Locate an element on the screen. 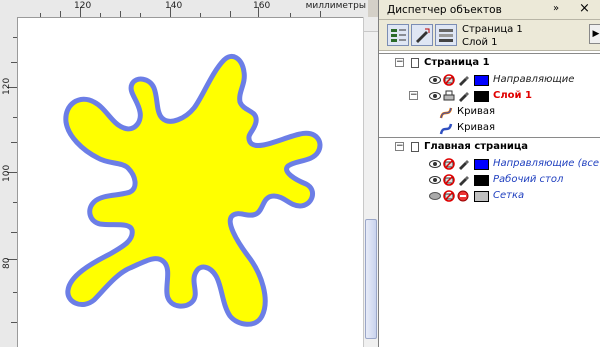 Image resolution: width=600 pixels, height=347 pixels. printer-icon is located at coordinates (449, 96).